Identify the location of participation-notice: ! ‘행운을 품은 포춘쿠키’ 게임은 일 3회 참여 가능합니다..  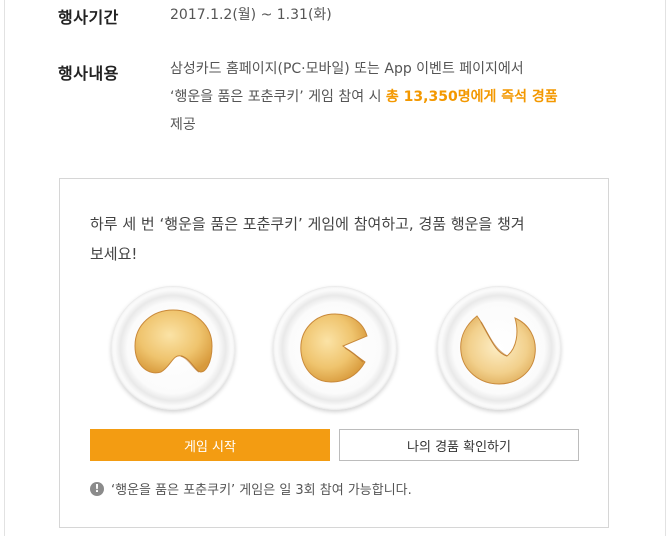
(251, 488).